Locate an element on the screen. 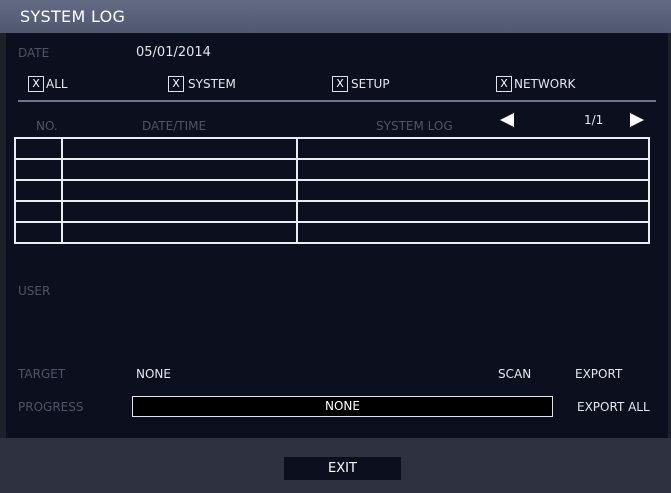 Image resolution: width=671 pixels, height=493 pixels. window-title: SYSTEM LOG is located at coordinates (73, 16).